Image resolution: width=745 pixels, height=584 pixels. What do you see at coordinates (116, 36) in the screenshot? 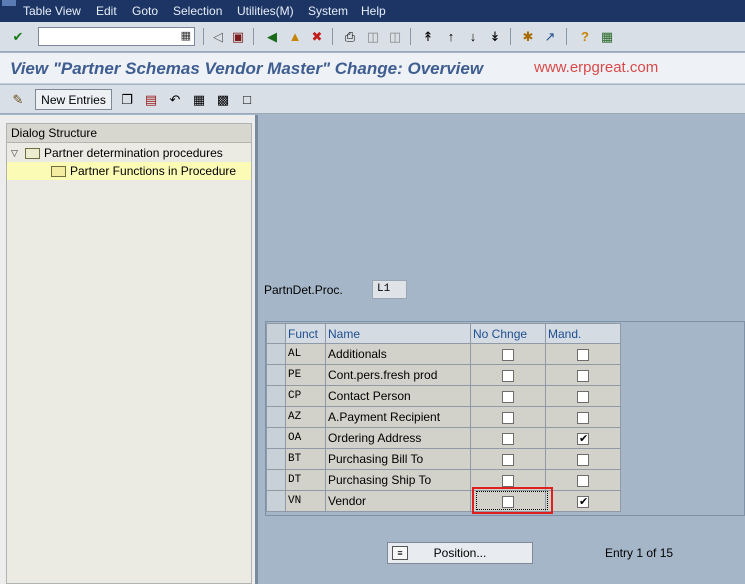
I see `command-field: ▦` at bounding box center [116, 36].